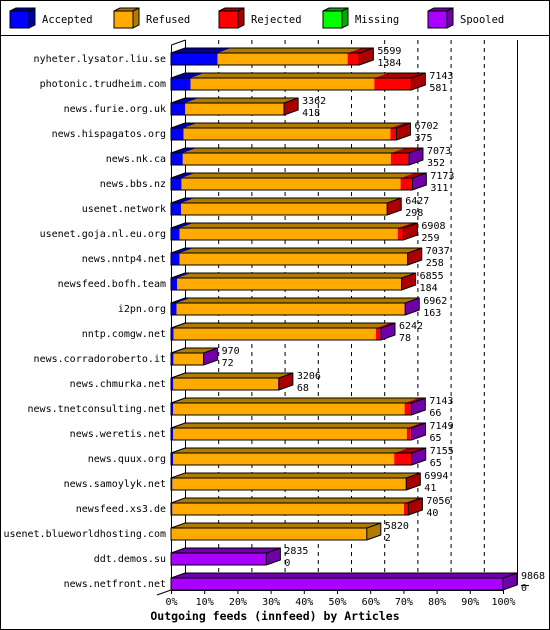 The height and width of the screenshot is (630, 550). I want to click on value-label-offered: 6994, so click(436, 476).